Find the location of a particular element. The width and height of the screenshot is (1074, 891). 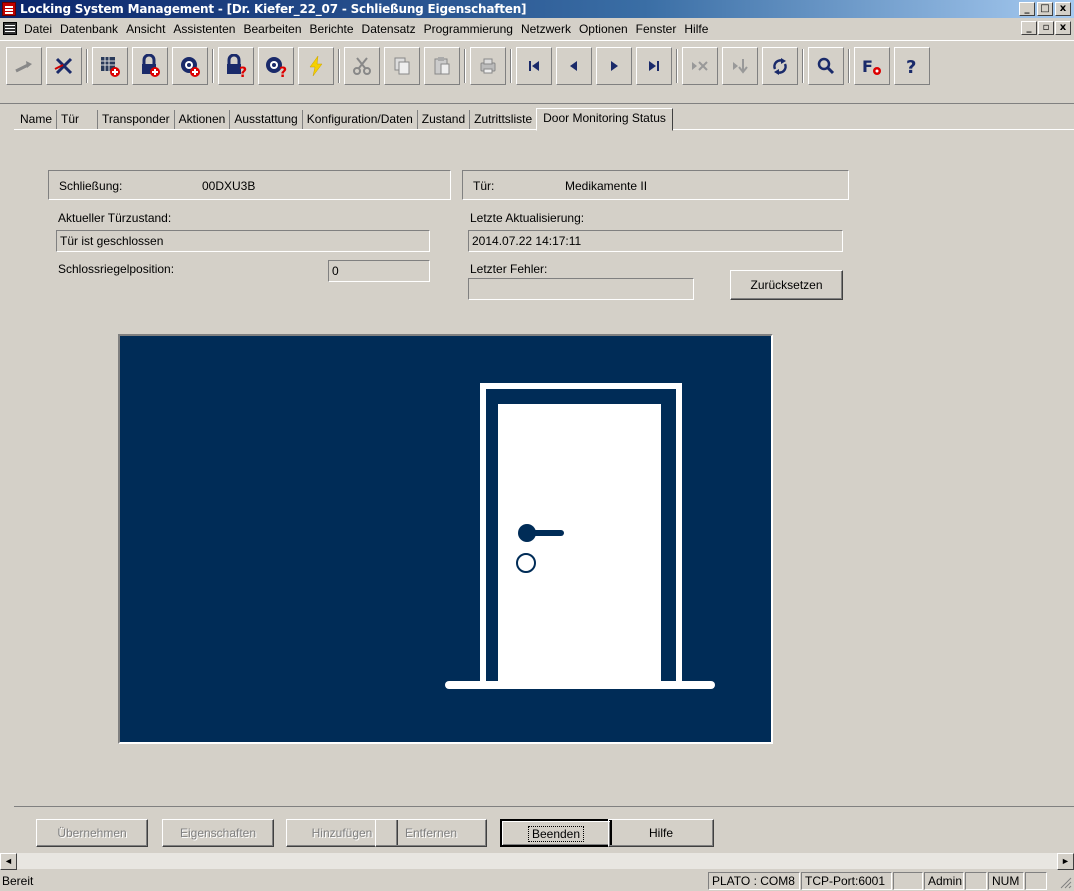

beenden-button: Beenden is located at coordinates (556, 833).